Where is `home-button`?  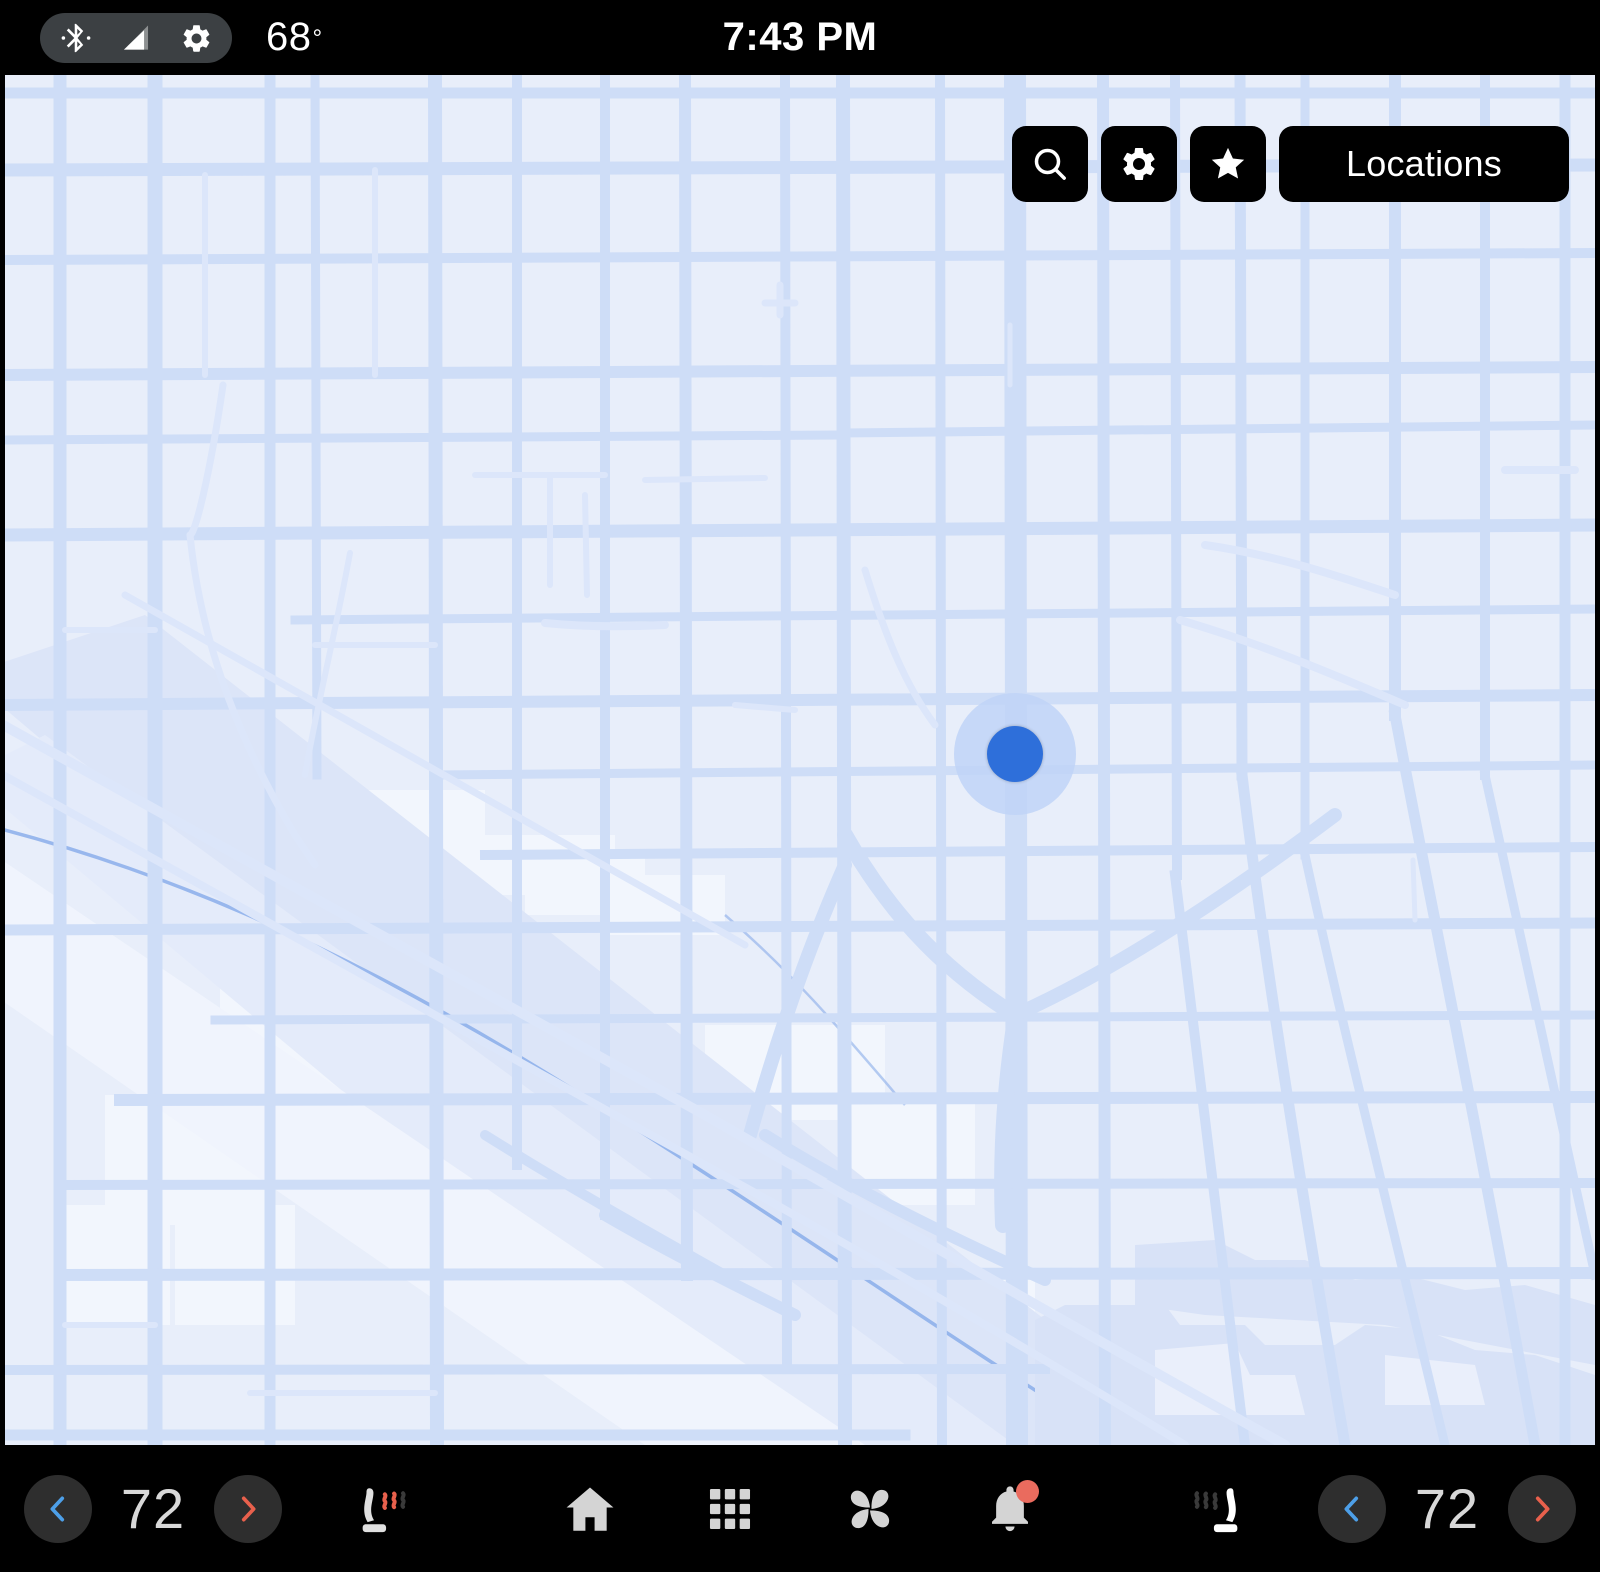 home-button is located at coordinates (590, 1509).